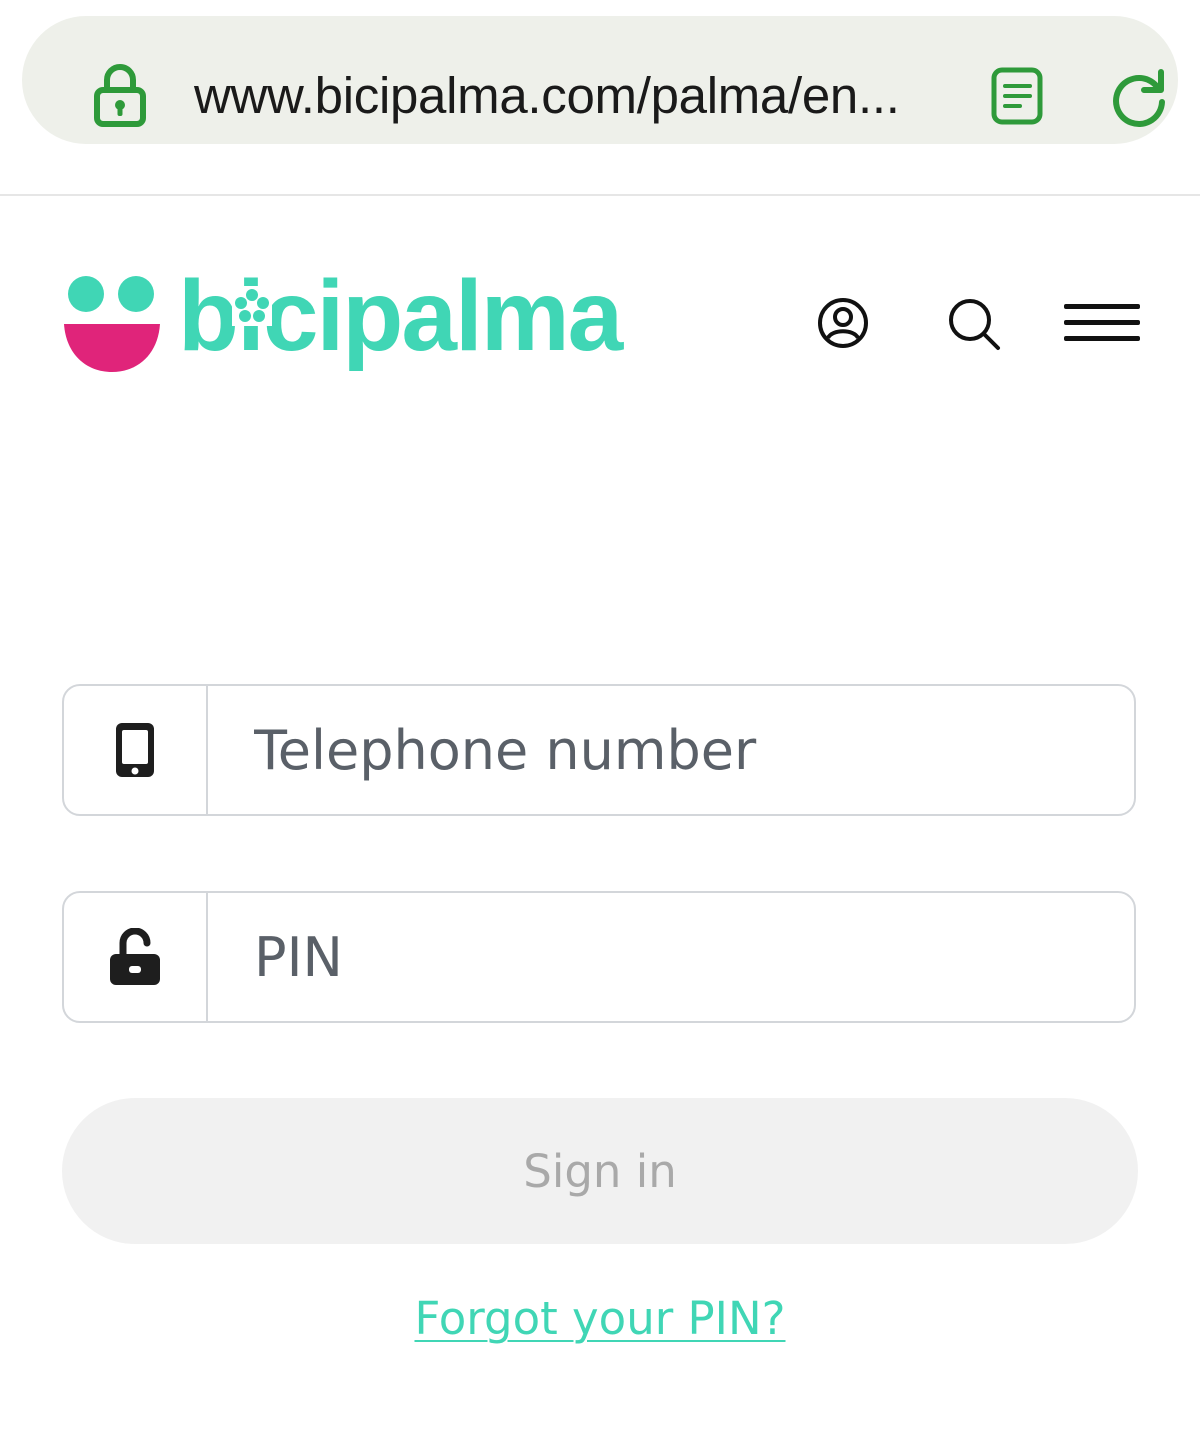 Image resolution: width=1200 pixels, height=1443 pixels. I want to click on forgot-pin-label: Forgot your PIN?, so click(599, 1318).